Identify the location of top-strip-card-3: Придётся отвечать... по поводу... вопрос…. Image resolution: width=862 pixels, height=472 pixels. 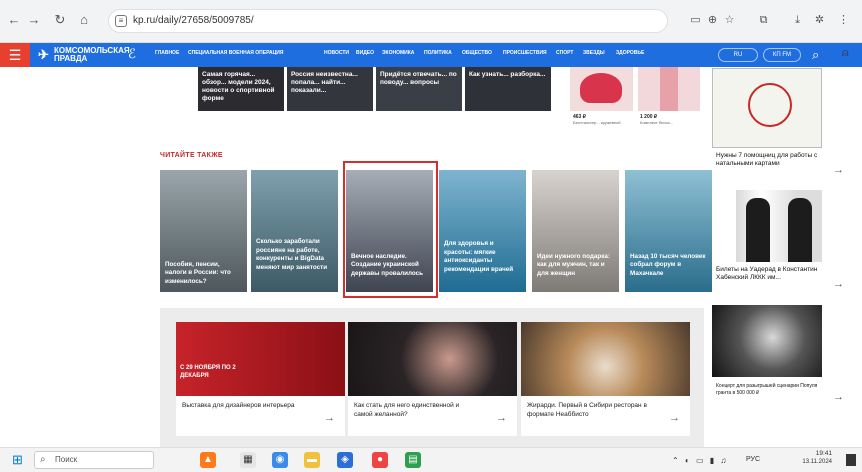
(419, 89).